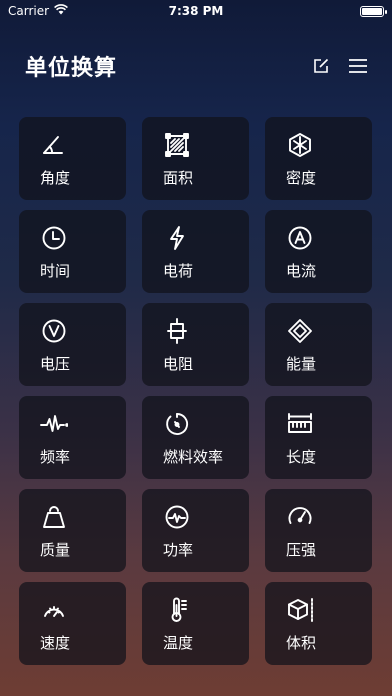  Describe the element at coordinates (301, 271) in the screenshot. I see `unit-tile-label: 电流` at that location.